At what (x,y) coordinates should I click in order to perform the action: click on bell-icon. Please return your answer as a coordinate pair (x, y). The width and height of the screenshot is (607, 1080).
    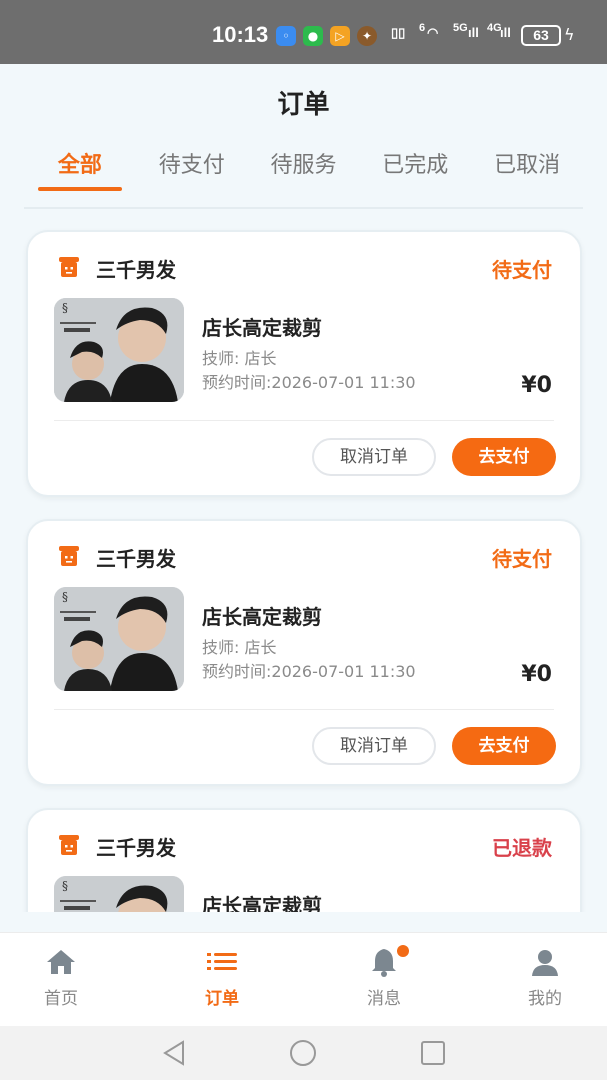
    Looking at the image, I should click on (384, 963).